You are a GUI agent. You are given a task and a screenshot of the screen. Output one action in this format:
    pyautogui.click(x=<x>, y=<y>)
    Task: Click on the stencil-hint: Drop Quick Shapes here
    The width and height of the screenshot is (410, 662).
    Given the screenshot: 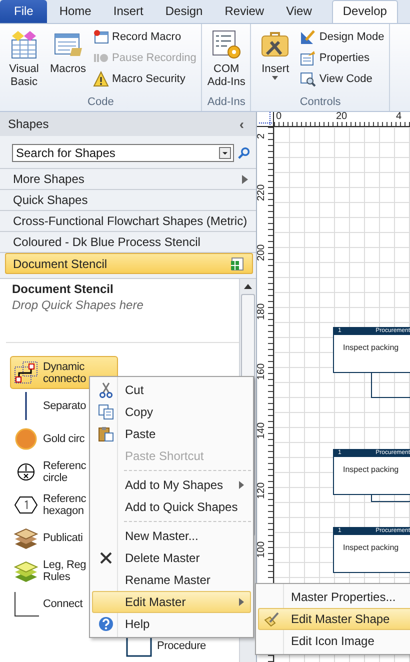 What is the action you would take?
    pyautogui.click(x=77, y=304)
    